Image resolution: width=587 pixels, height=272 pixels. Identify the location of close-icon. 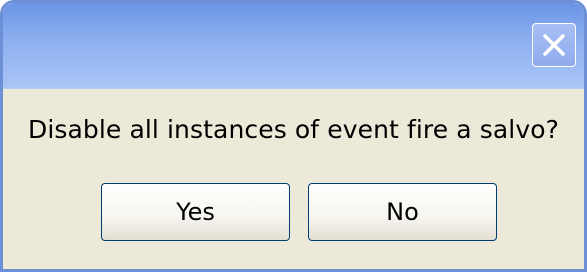
(554, 45).